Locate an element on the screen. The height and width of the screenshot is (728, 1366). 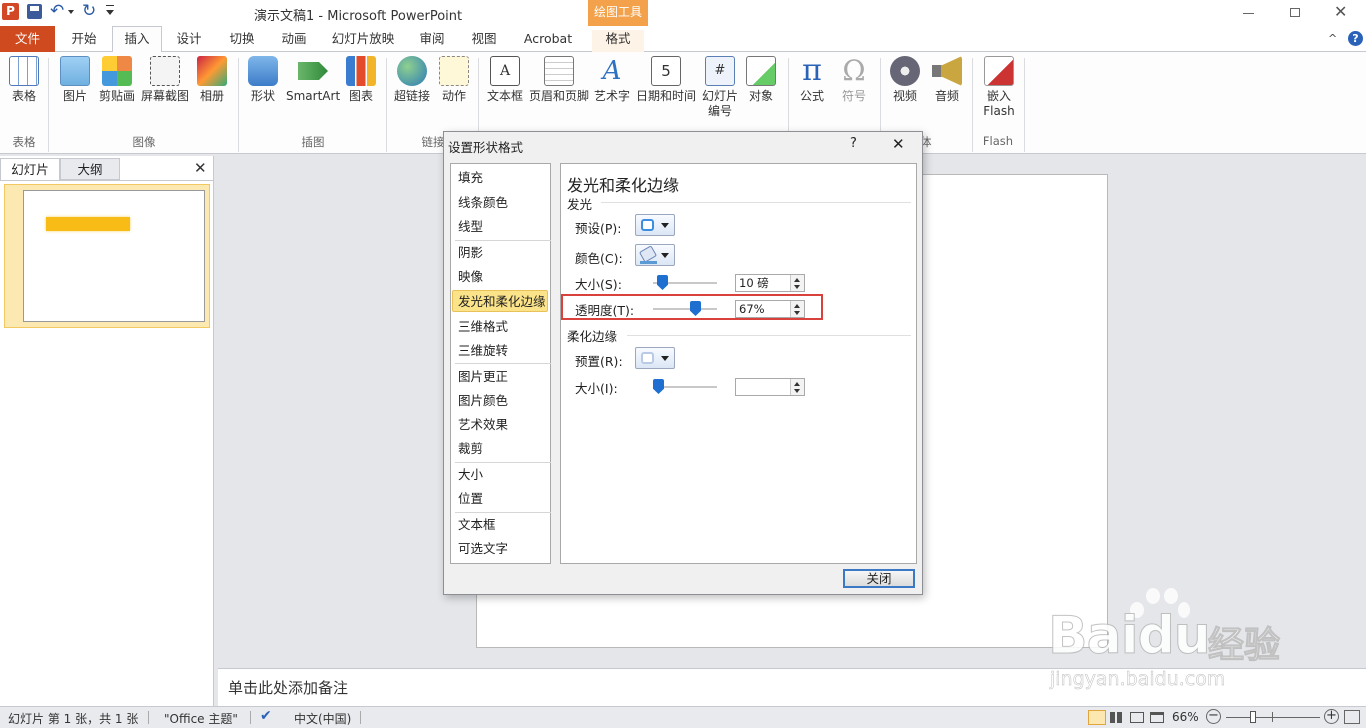
soft-edges-size-input is located at coordinates (770, 387).